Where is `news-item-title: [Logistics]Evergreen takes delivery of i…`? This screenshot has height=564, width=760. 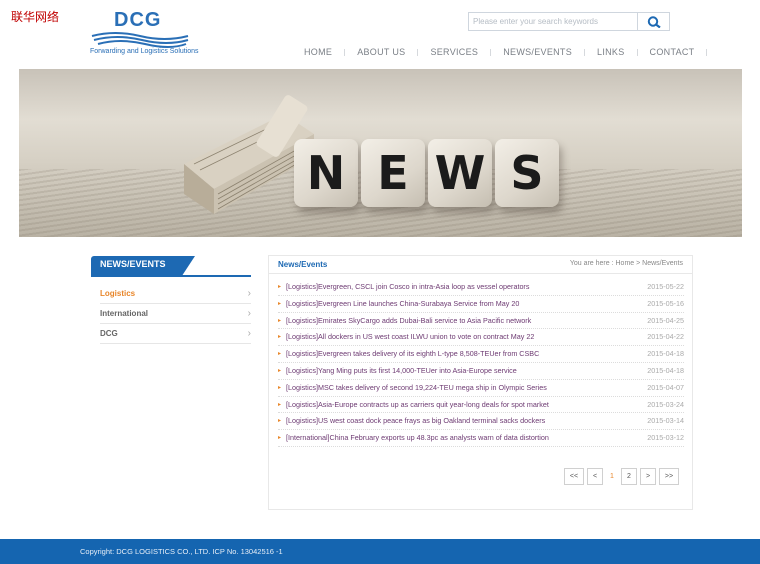
news-item-title: [Logistics]Evergreen takes delivery of i… is located at coordinates (412, 354).